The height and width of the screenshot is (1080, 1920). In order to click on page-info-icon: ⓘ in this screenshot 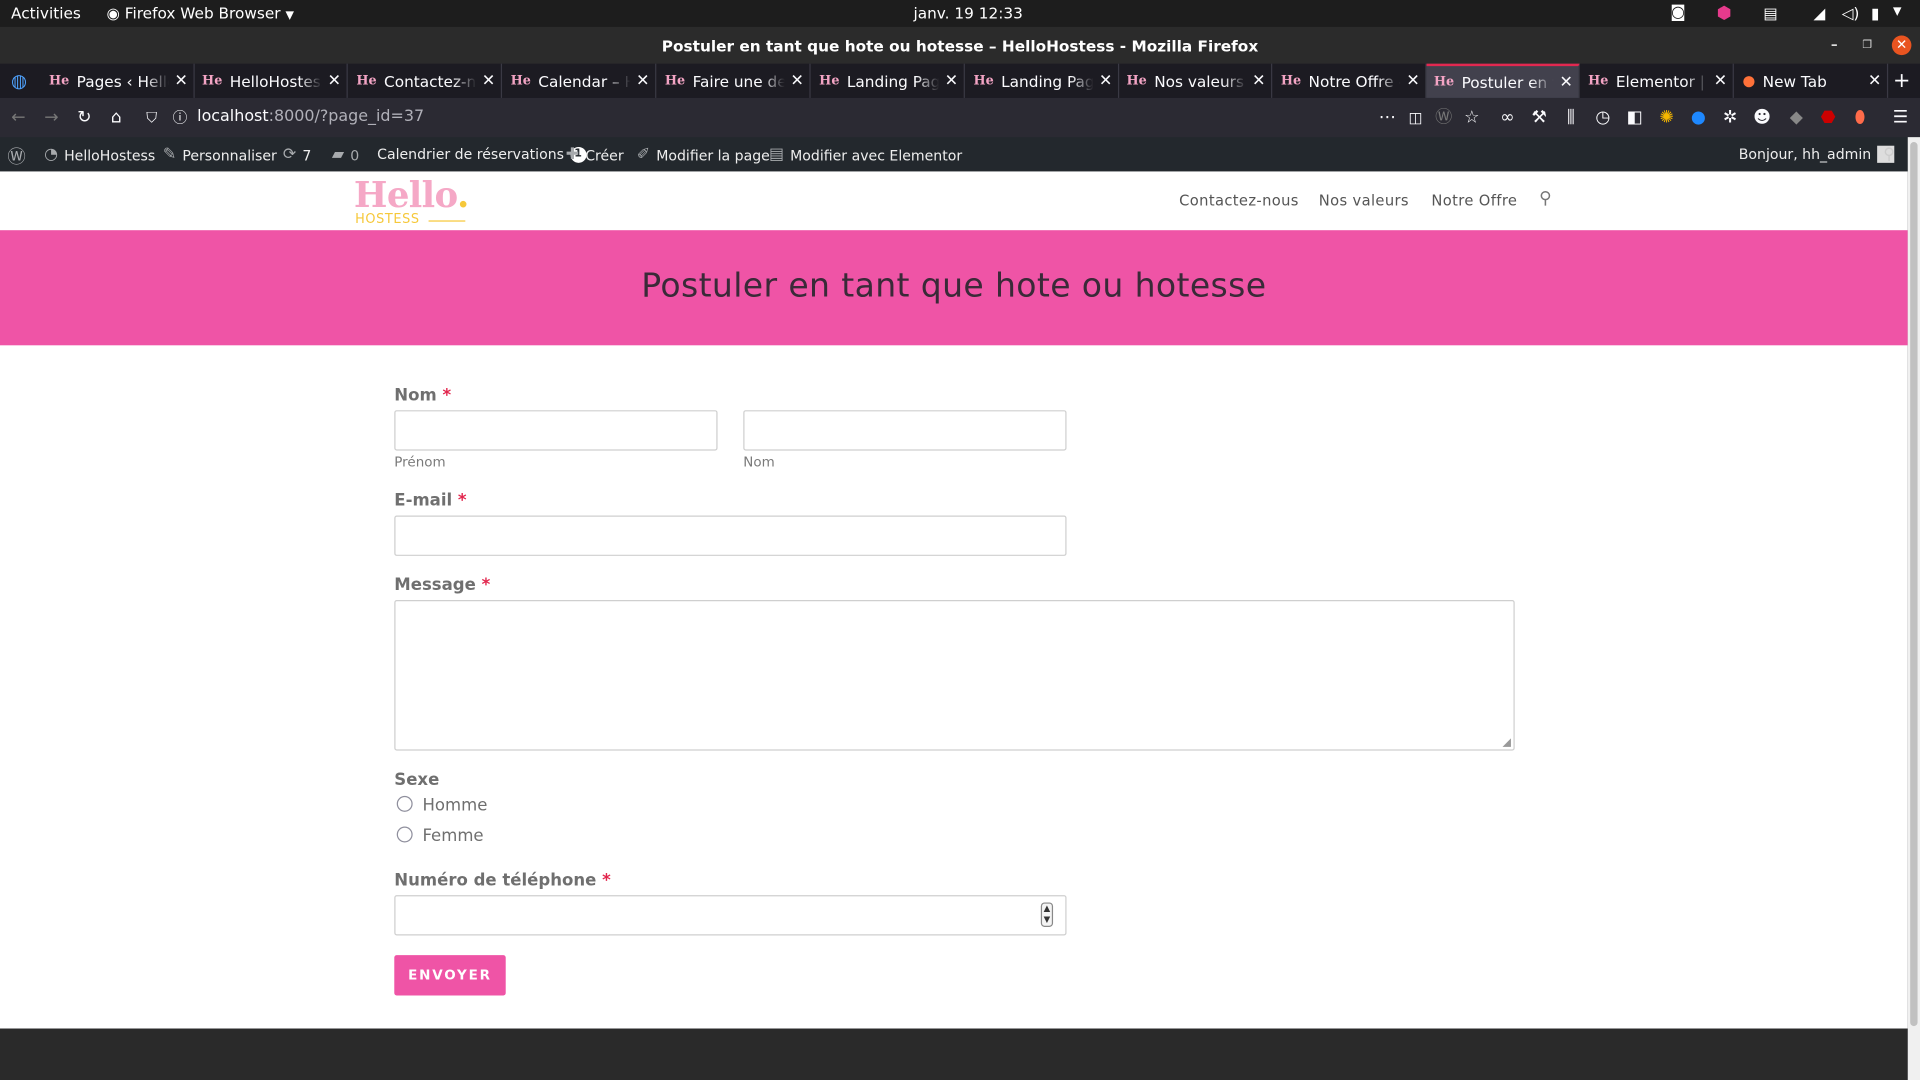, I will do `click(180, 117)`.